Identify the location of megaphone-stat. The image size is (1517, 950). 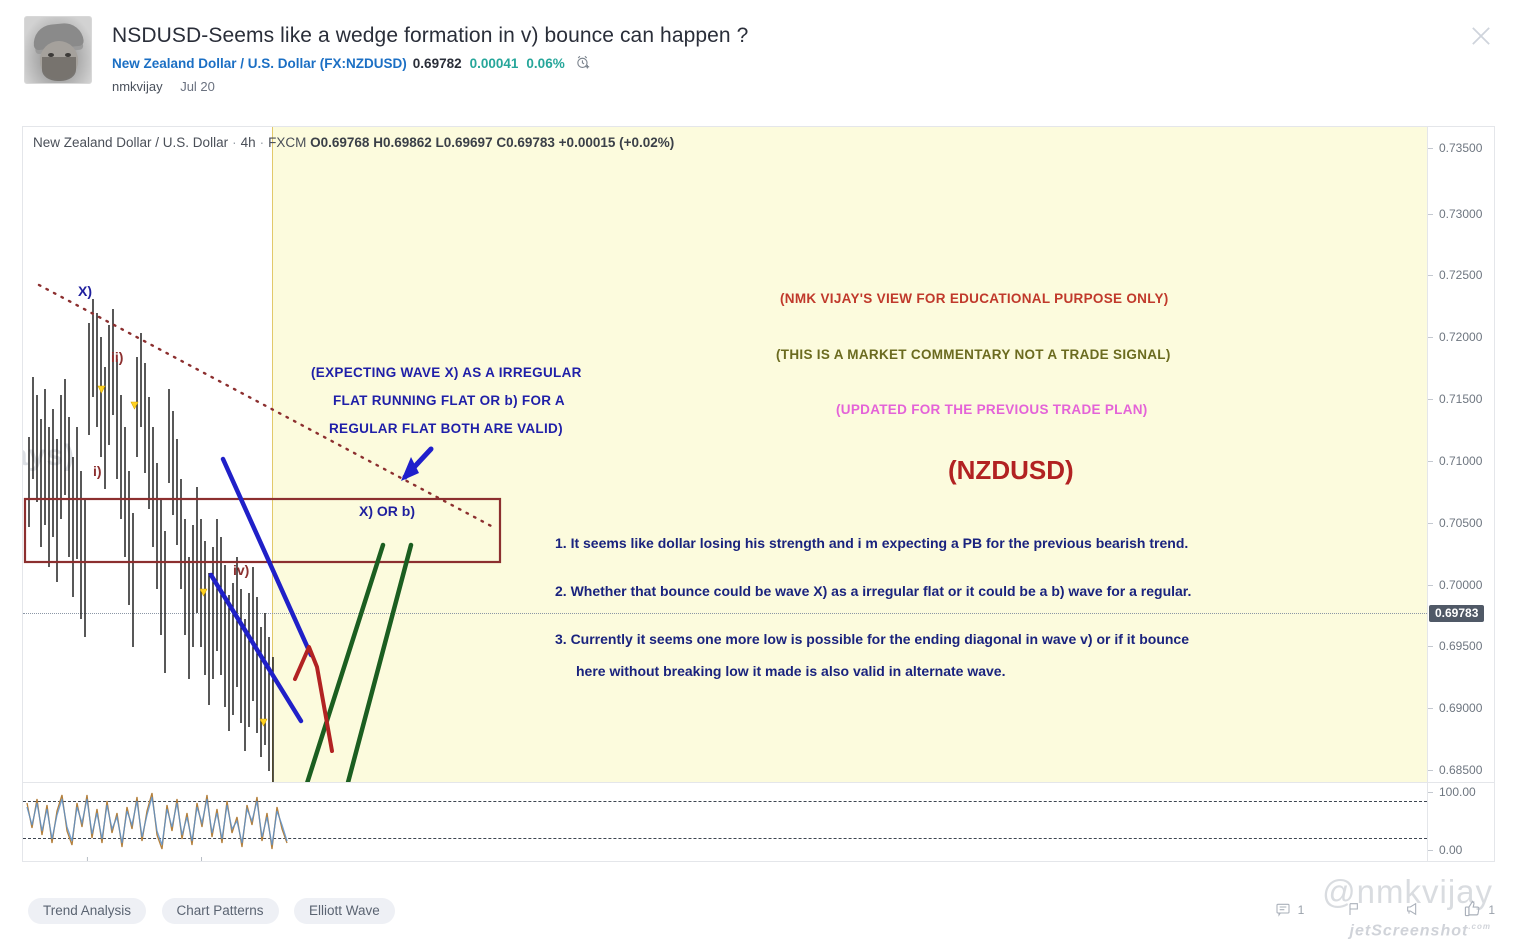
(1413, 910).